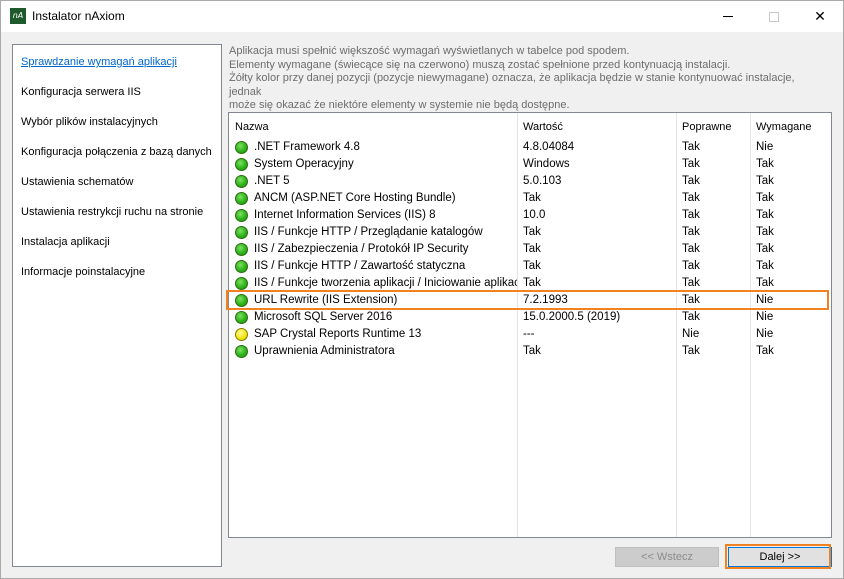 The height and width of the screenshot is (579, 844). What do you see at coordinates (713, 334) in the screenshot?
I see `cell-correct: Nie` at bounding box center [713, 334].